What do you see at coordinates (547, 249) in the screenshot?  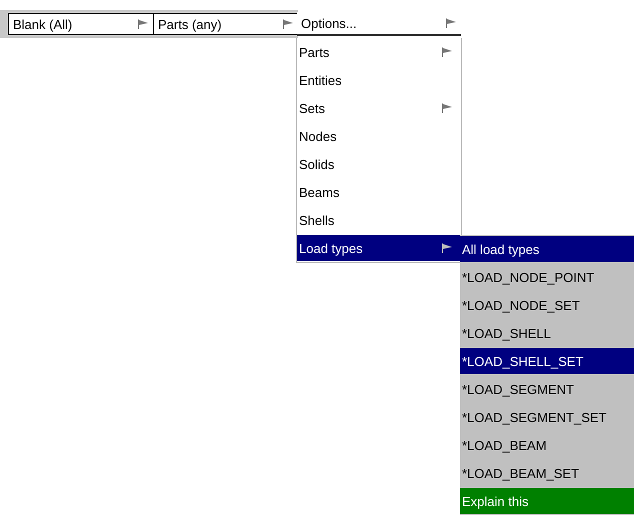 I see `menu-item: All load types` at bounding box center [547, 249].